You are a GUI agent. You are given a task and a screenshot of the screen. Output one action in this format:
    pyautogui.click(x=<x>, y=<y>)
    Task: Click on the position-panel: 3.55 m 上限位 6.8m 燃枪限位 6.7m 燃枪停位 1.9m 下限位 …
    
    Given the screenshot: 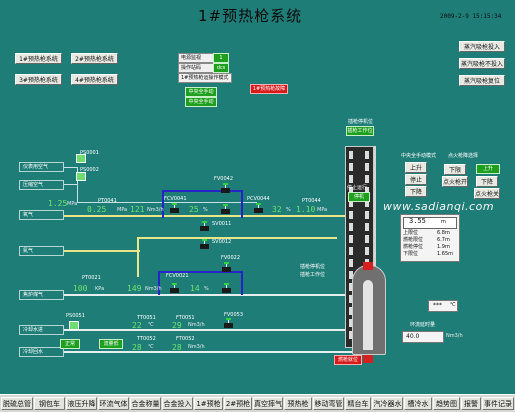 What is the action you would take?
    pyautogui.click(x=430, y=238)
    